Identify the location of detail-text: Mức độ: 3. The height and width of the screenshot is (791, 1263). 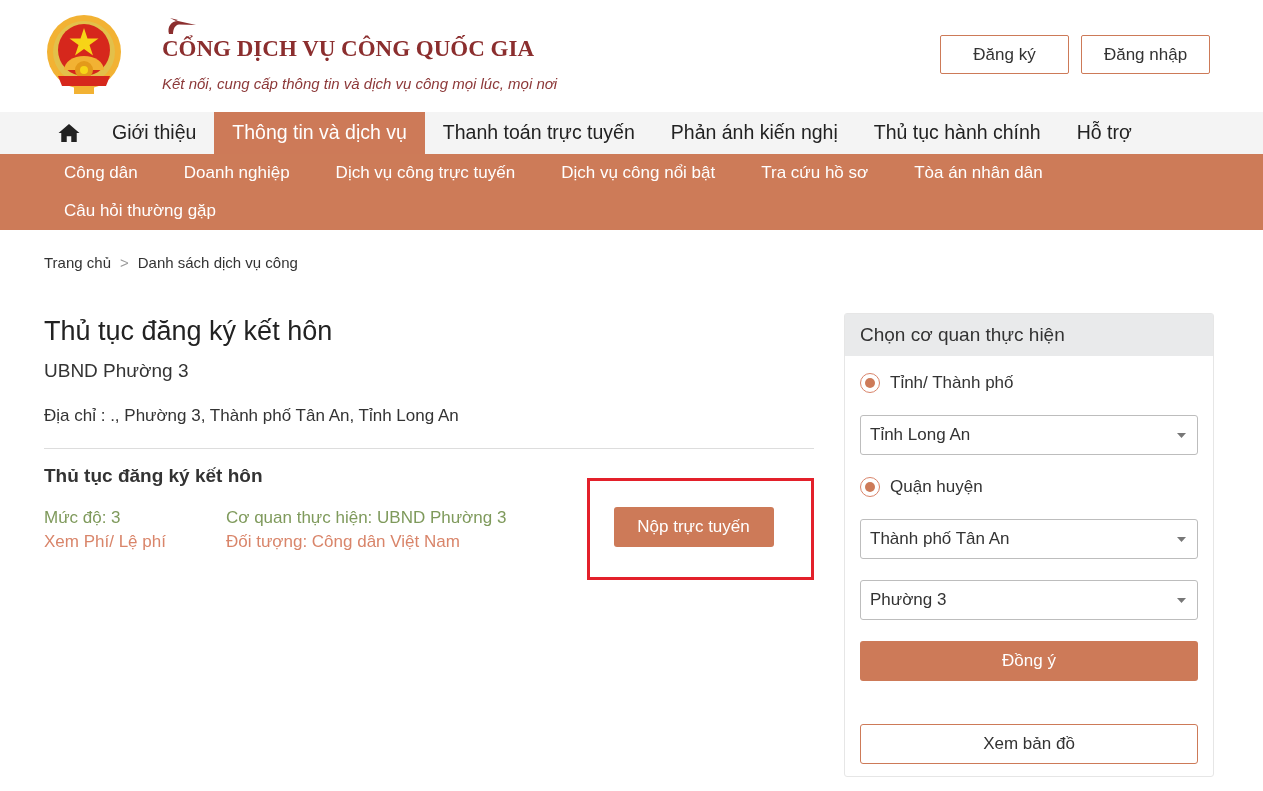
(82, 518).